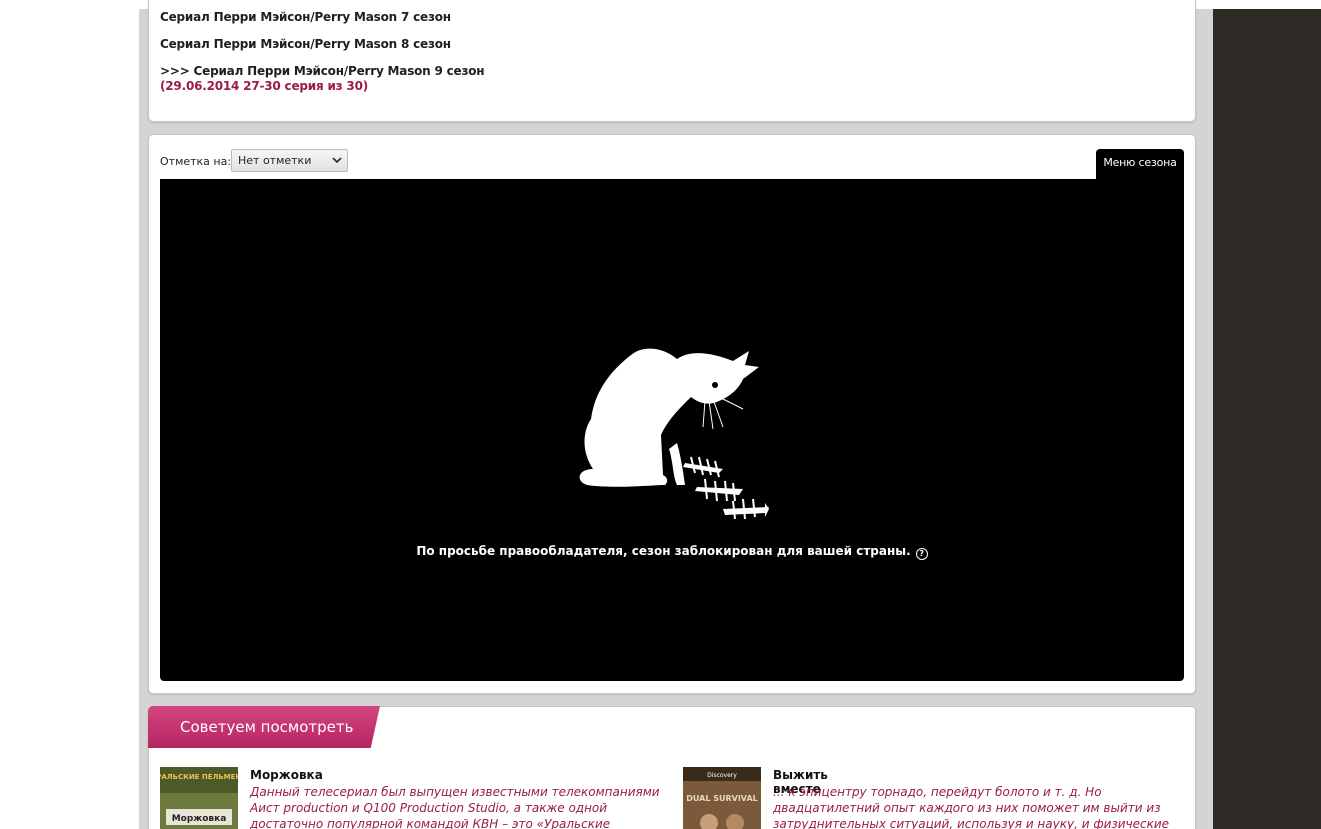 The image size is (1321, 829). What do you see at coordinates (337, 160) in the screenshot?
I see `chevron-down-icon` at bounding box center [337, 160].